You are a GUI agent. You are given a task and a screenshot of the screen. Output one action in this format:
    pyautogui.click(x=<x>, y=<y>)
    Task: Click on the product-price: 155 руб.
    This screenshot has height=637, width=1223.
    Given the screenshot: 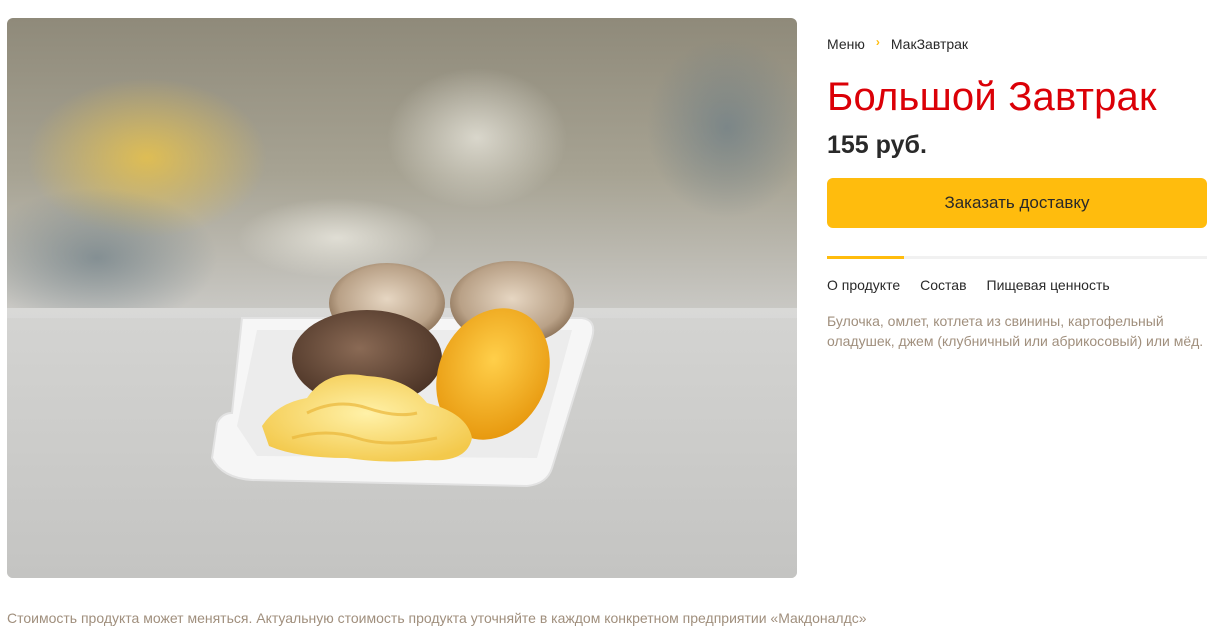 What is the action you would take?
    pyautogui.click(x=877, y=145)
    